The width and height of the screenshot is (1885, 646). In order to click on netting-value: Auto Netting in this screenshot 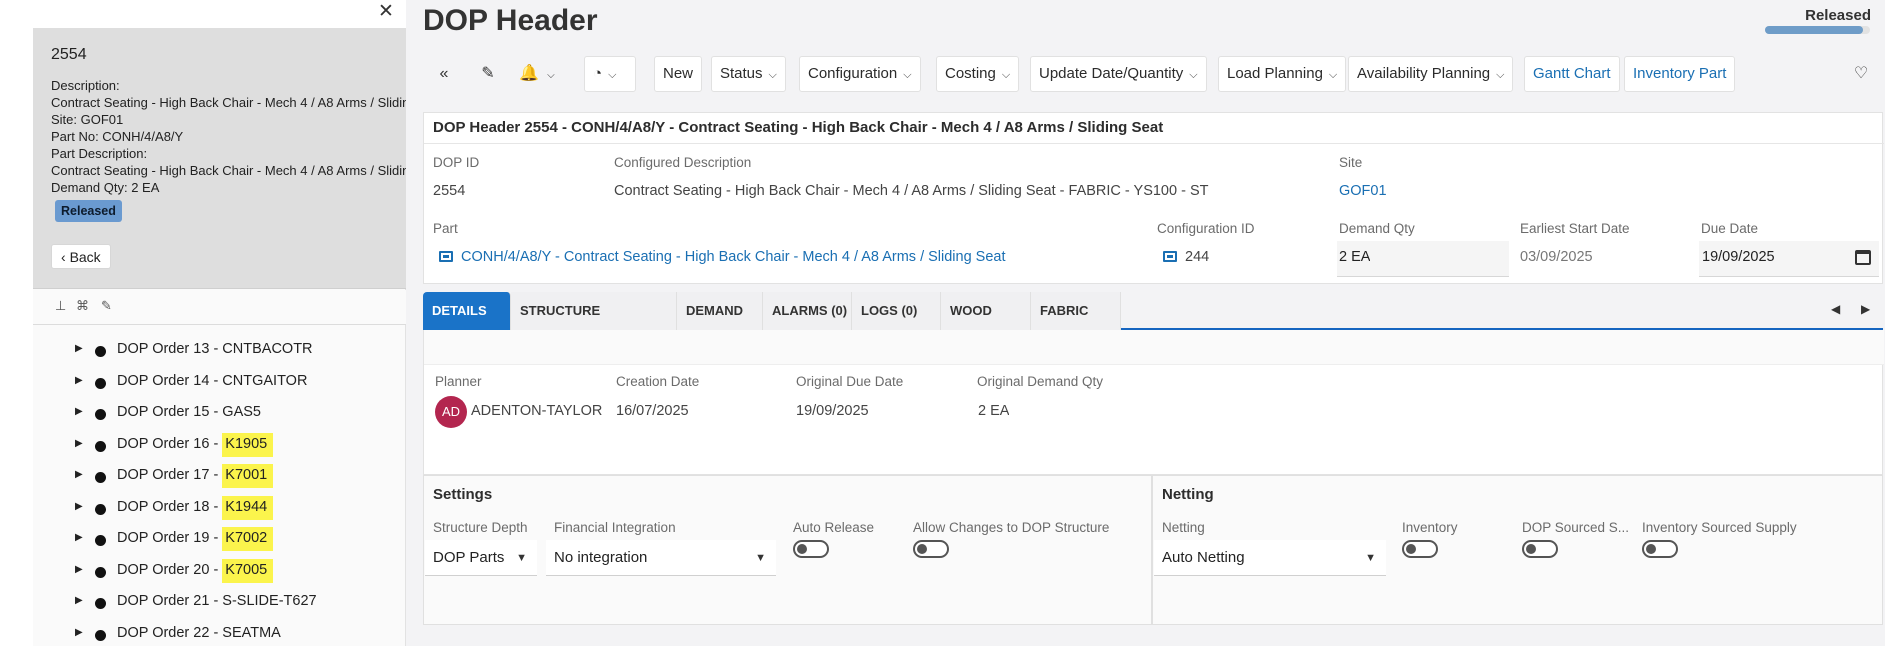, I will do `click(1203, 557)`.